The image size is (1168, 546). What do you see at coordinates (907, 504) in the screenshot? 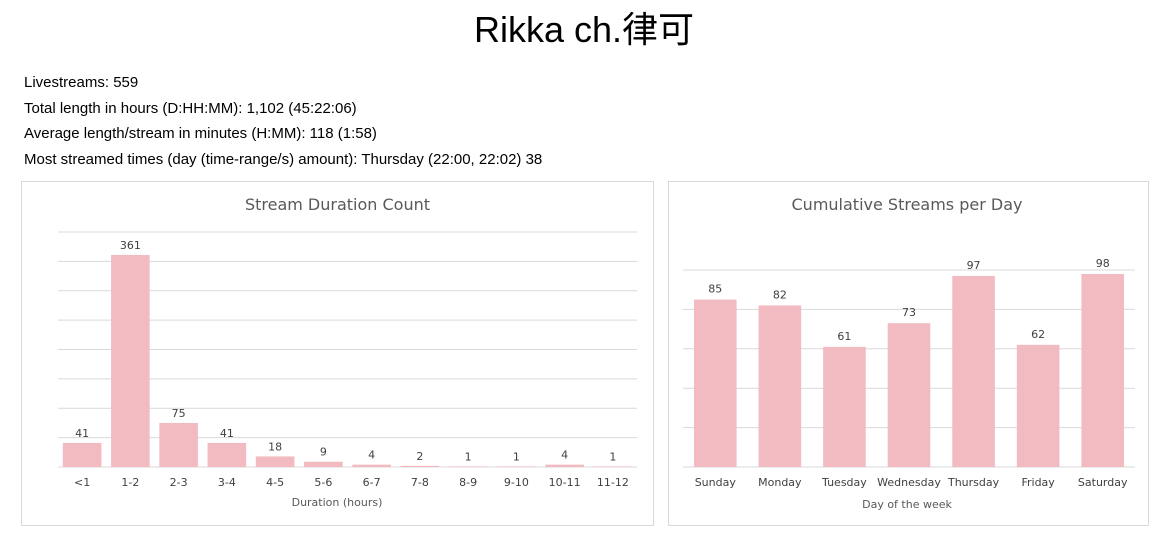
I see `x-axis-title: Day of the week` at bounding box center [907, 504].